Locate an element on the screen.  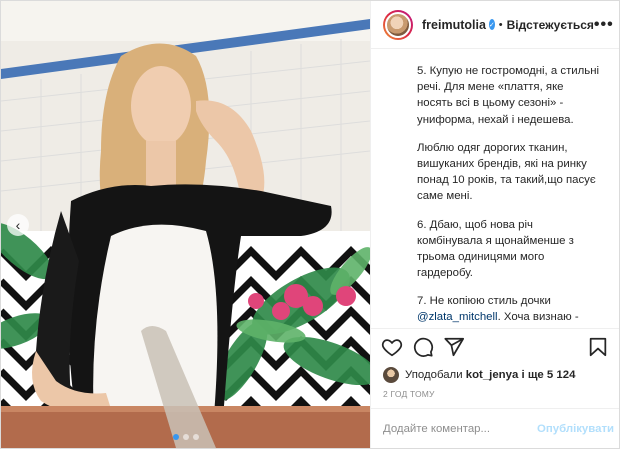
liker-avatar is located at coordinates (391, 375).